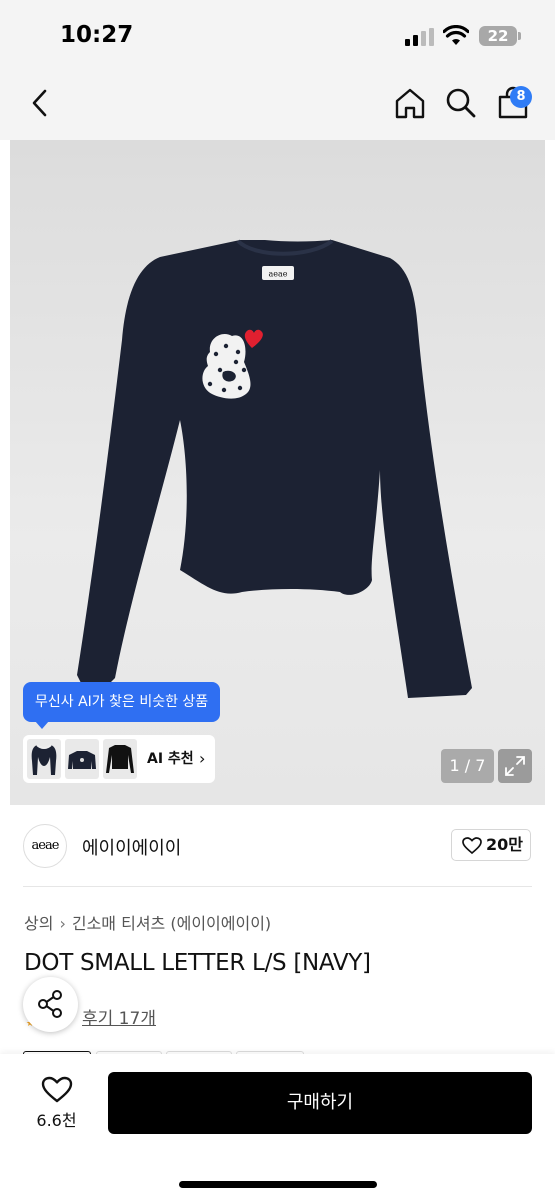 The width and height of the screenshot is (555, 1200). Describe the element at coordinates (277, 274) in the screenshot. I see `svg-text: aeae` at that location.